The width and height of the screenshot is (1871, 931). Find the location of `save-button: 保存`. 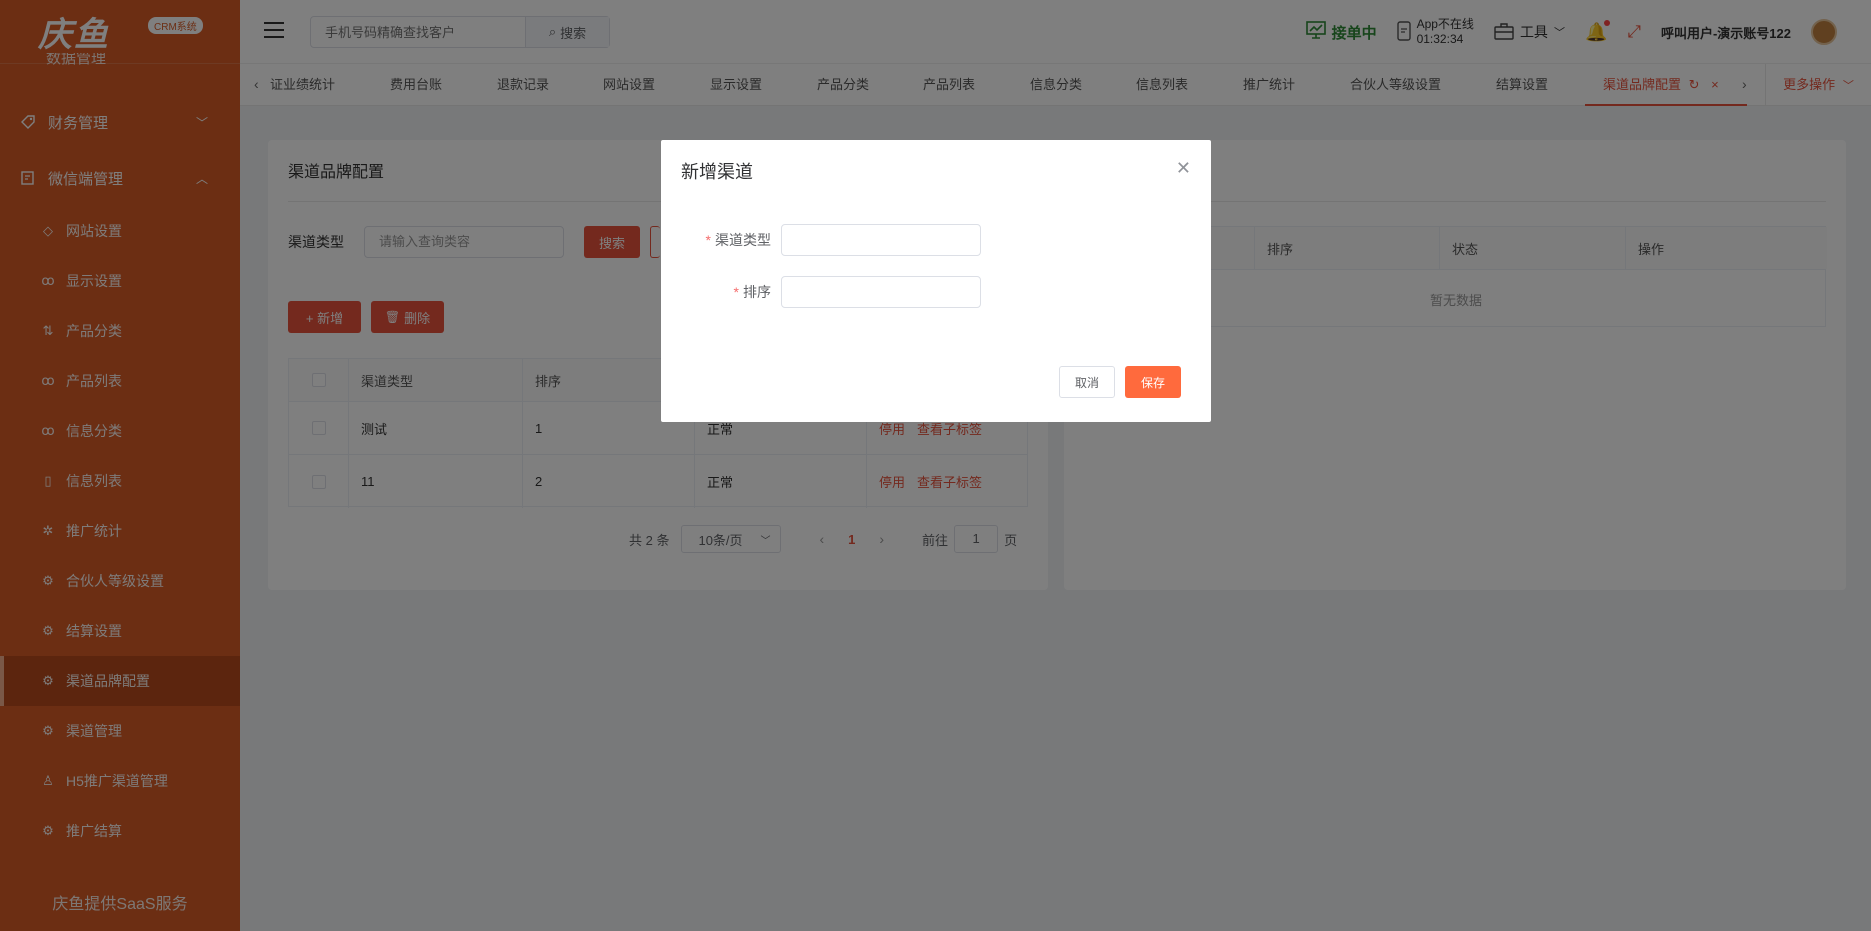

save-button: 保存 is located at coordinates (1153, 382).